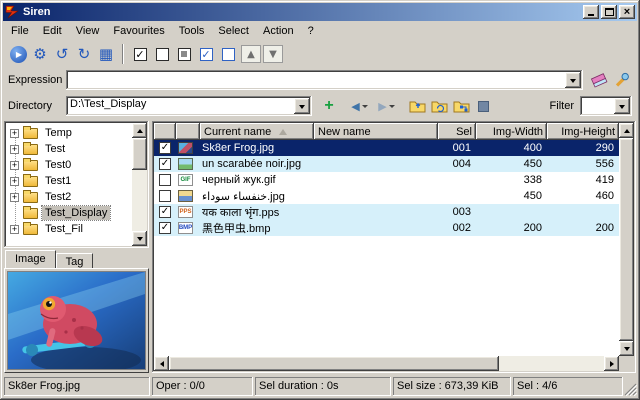 The image size is (640, 400). I want to click on refresh-folder-button, so click(439, 106).